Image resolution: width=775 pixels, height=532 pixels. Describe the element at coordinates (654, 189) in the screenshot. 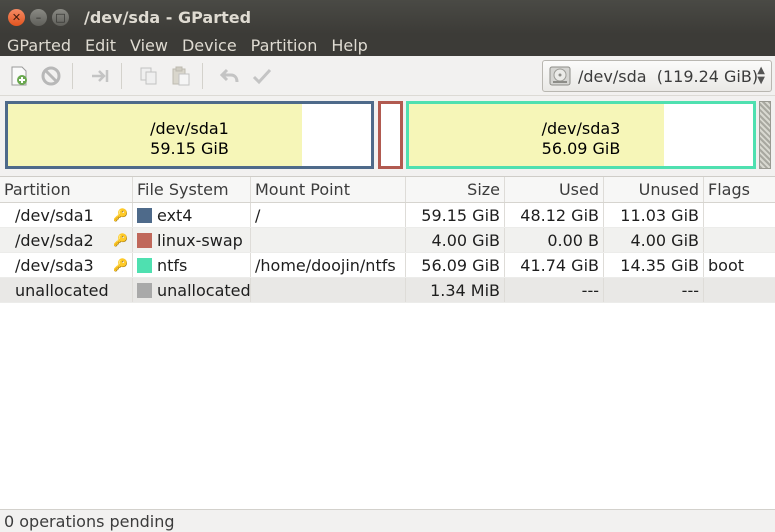

I see `column-header-unused: Unused` at that location.